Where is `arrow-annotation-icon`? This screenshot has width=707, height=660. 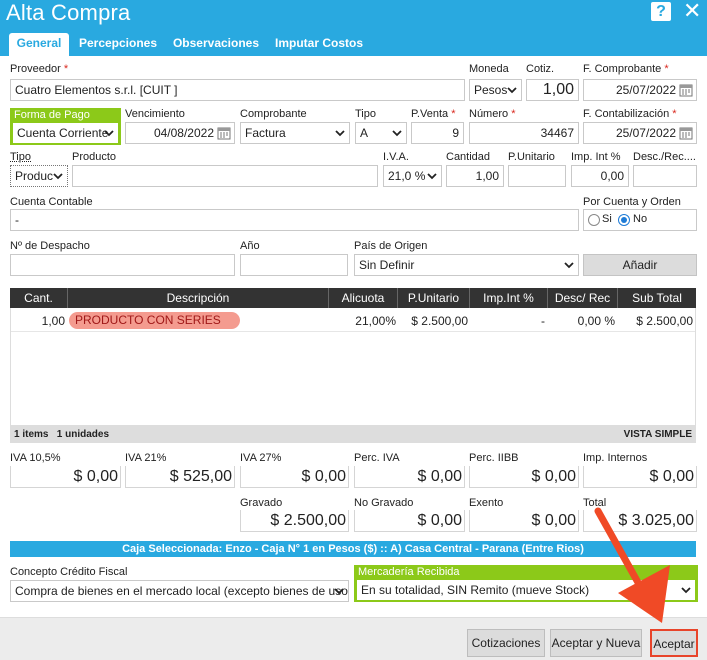 arrow-annotation-icon is located at coordinates (632, 565).